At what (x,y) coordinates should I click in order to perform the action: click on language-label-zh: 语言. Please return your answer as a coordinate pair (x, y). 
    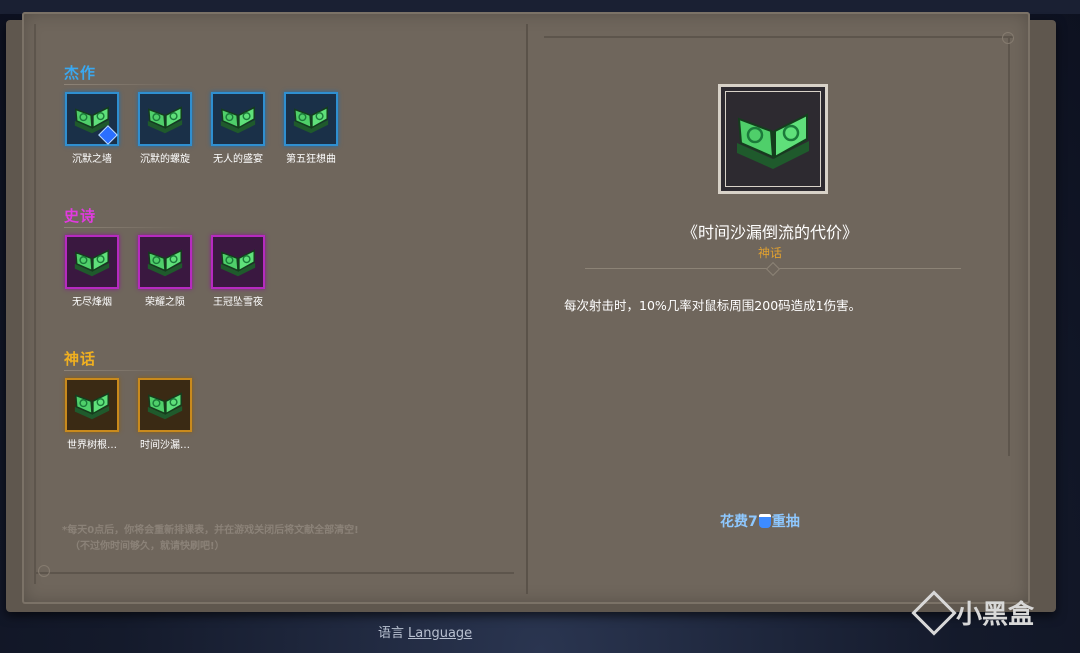
    Looking at the image, I should click on (391, 633).